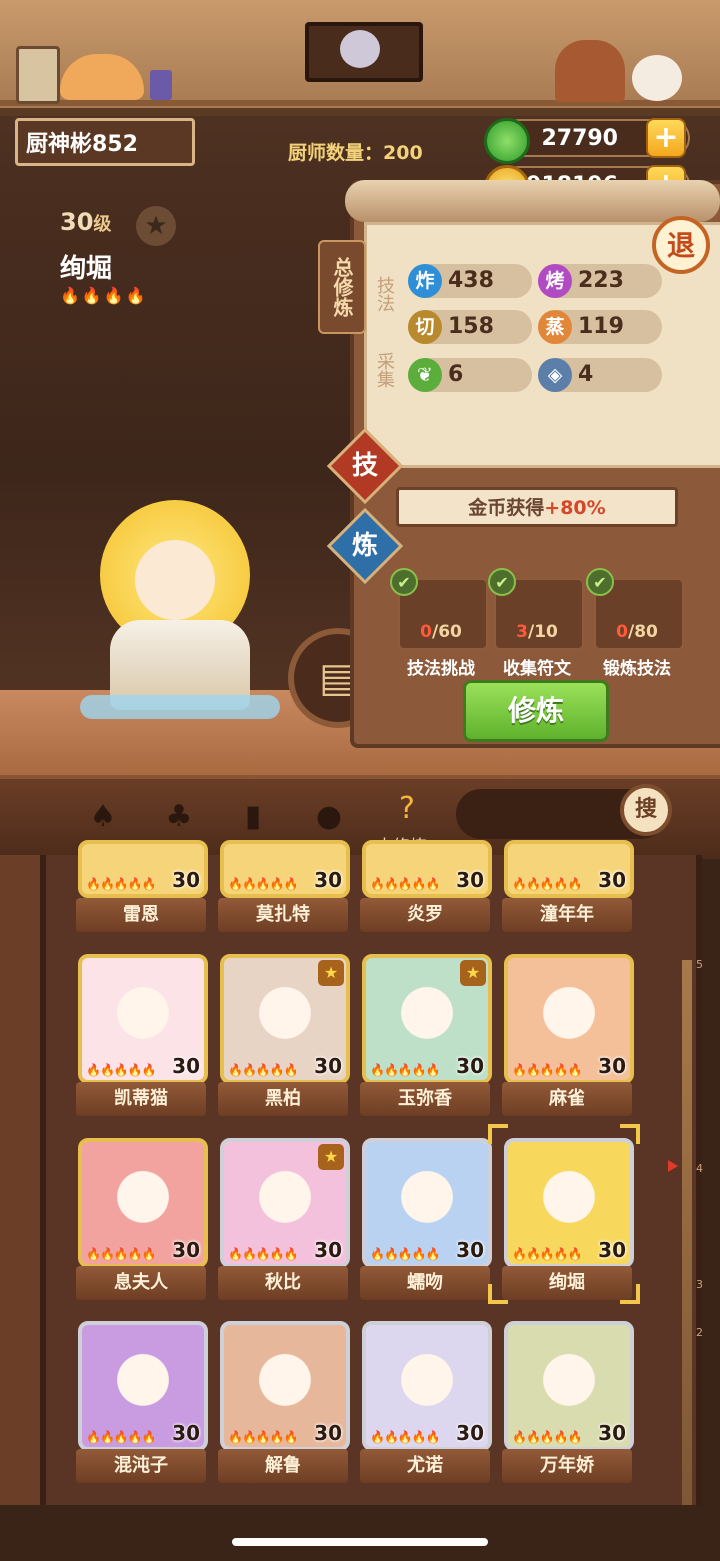 This screenshot has width=720, height=1561. I want to click on coin-bonus-bar: 金币获得+80%, so click(537, 507).